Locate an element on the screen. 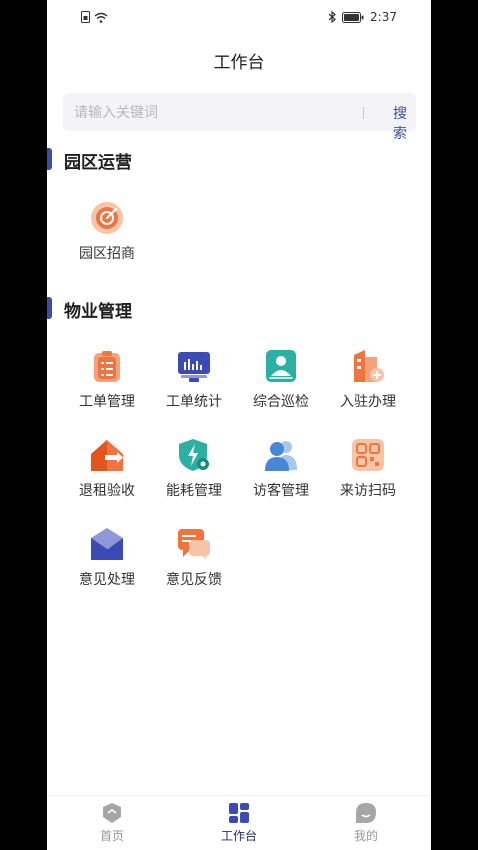 Image resolution: width=478 pixels, height=850 pixels. clipboard-icon is located at coordinates (107, 366).